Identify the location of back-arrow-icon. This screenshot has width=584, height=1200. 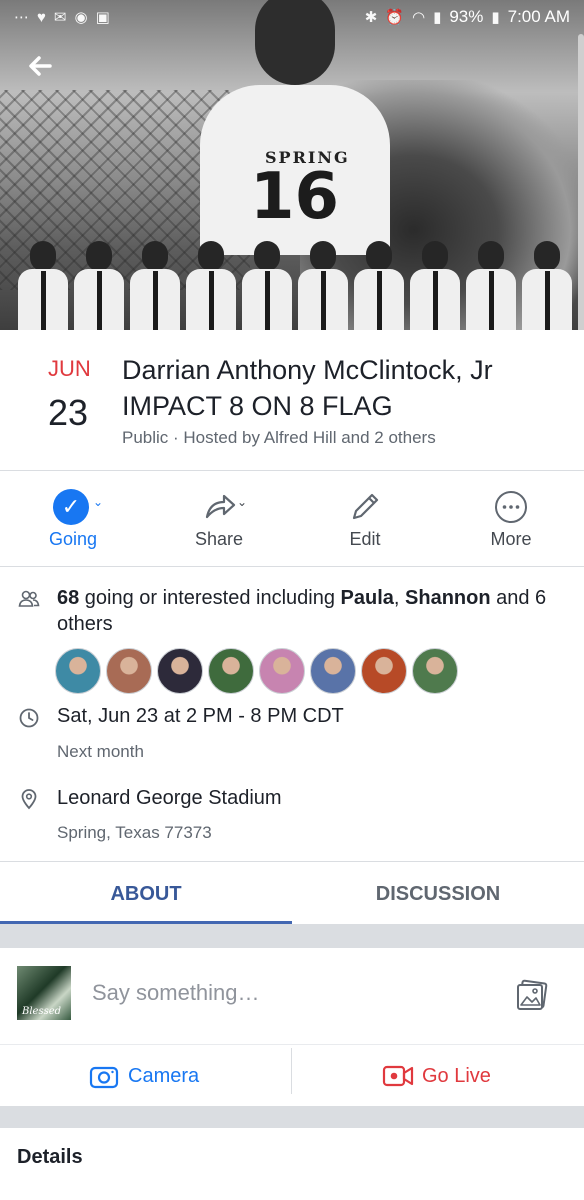
(40, 66).